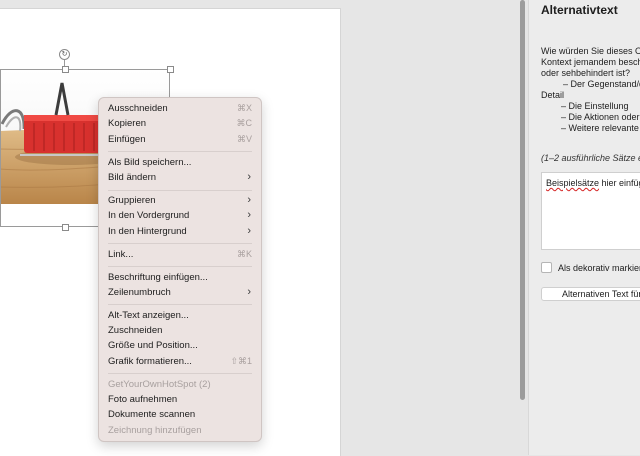  I want to click on rotate-handle-icon: ↻, so click(64, 54).